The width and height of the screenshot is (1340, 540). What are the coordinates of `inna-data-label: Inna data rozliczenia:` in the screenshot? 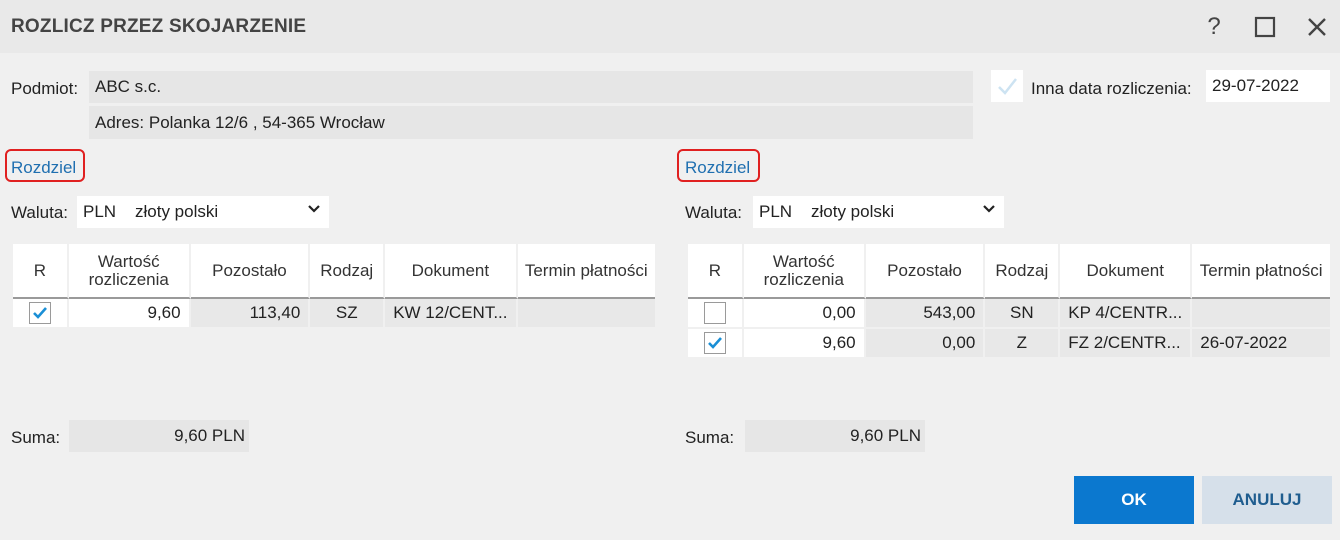 It's located at (1111, 88).